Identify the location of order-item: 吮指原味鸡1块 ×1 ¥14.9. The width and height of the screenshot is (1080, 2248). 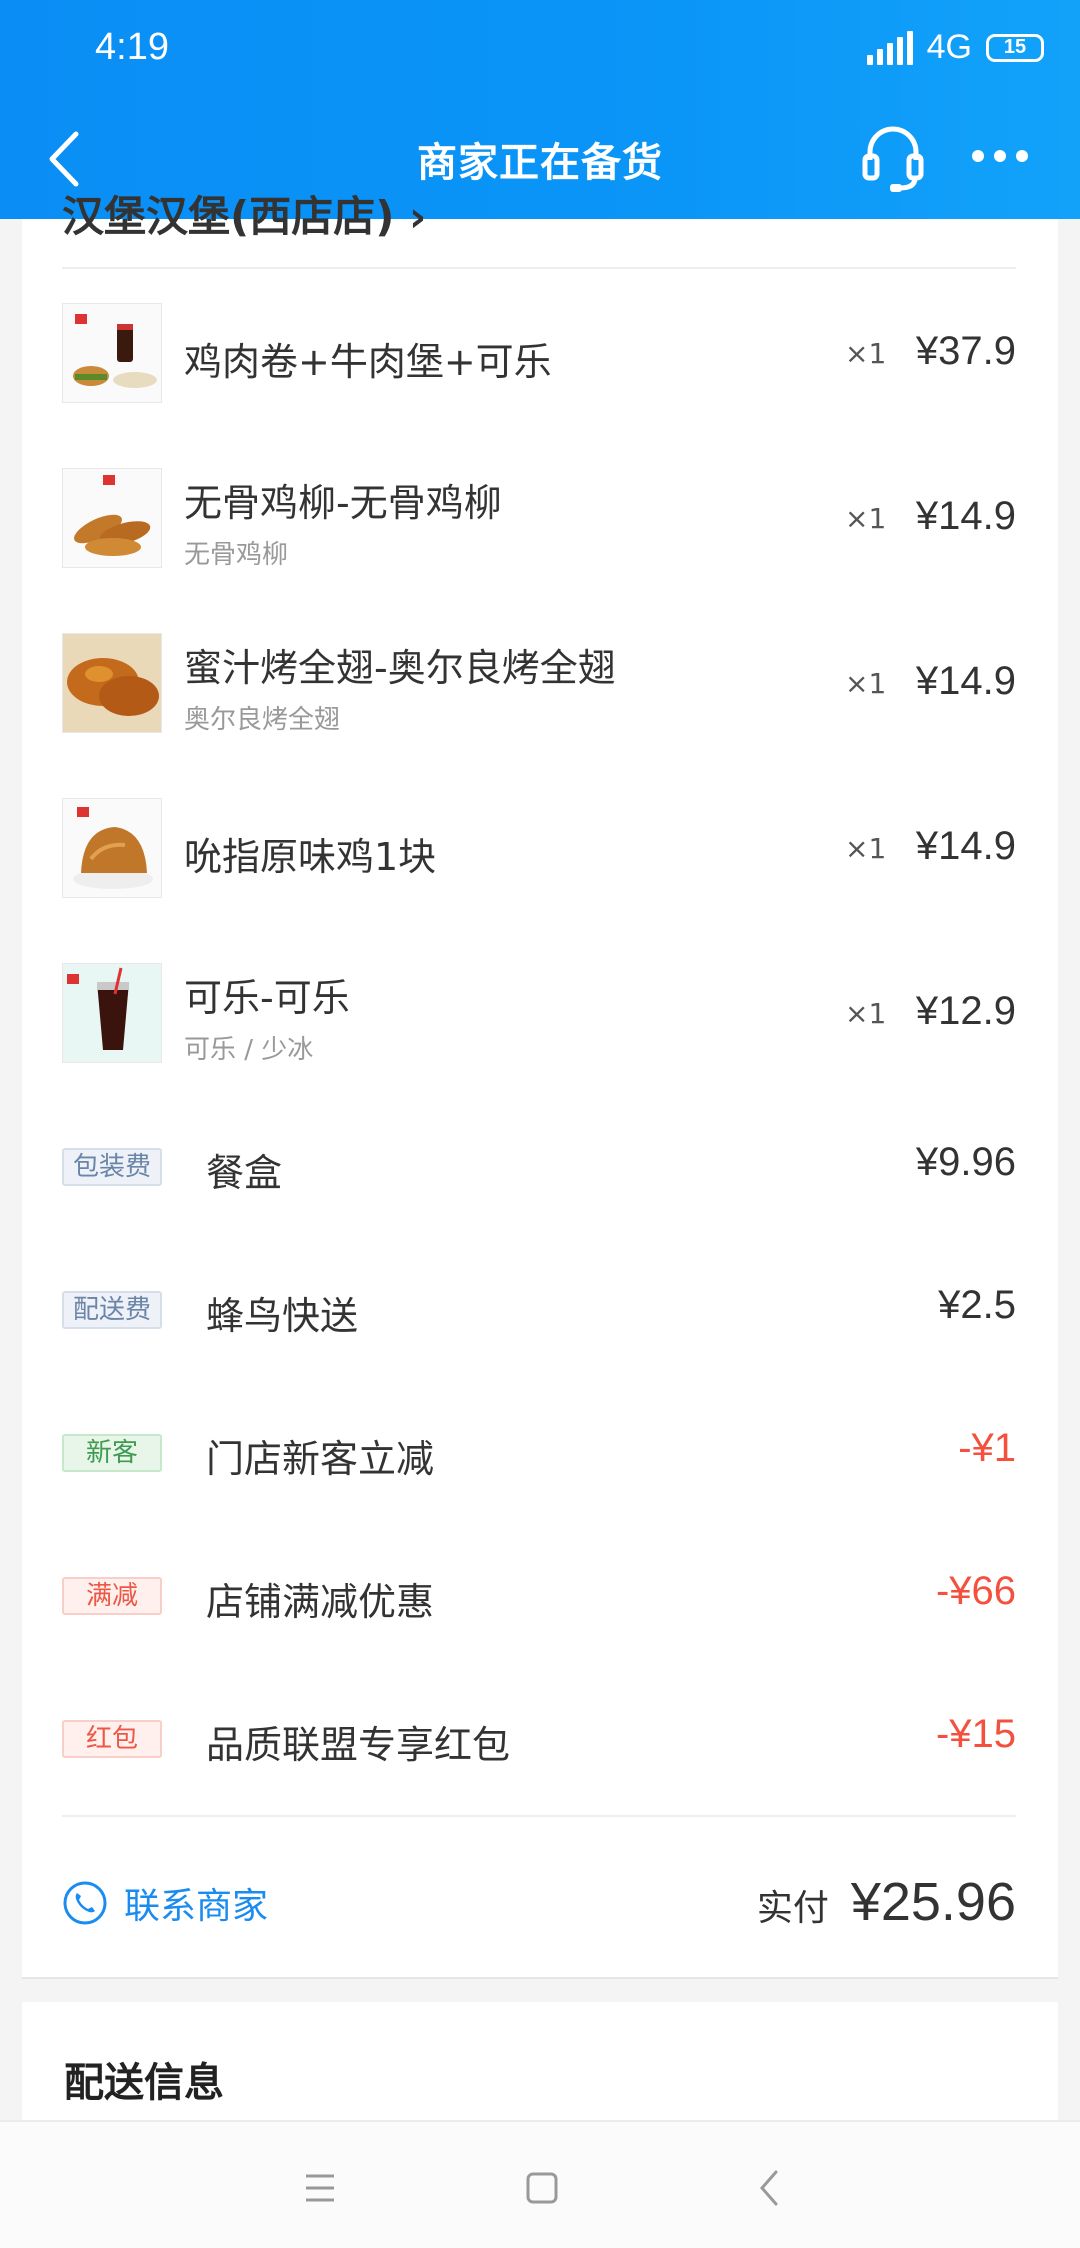
(539, 848).